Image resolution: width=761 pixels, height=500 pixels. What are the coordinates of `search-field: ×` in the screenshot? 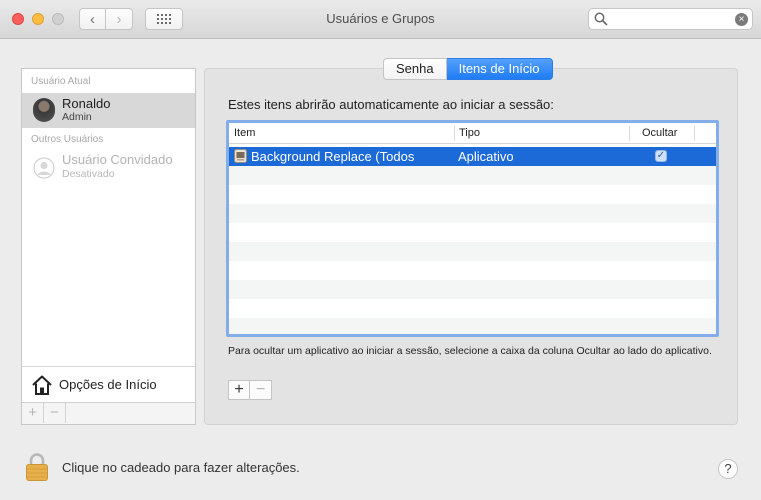 It's located at (670, 19).